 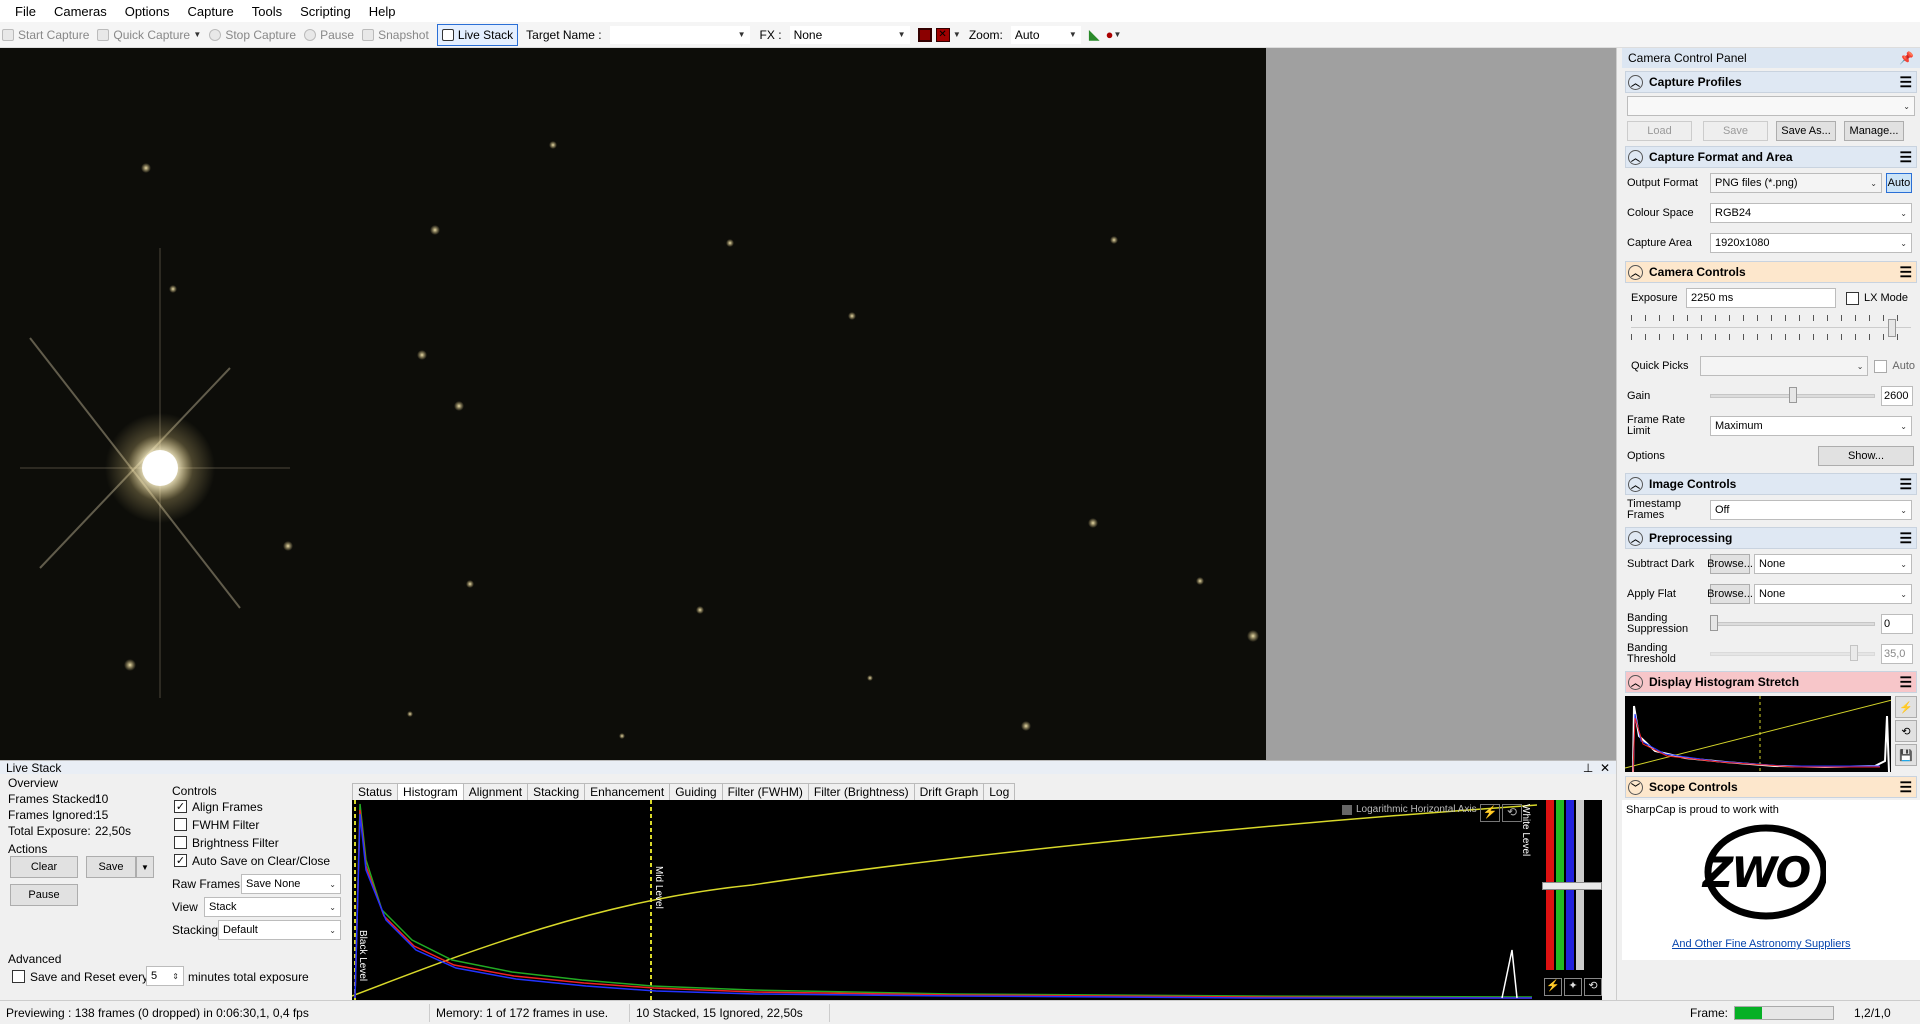 What do you see at coordinates (1897, 624) in the screenshot?
I see `banding-suppression-input: 0` at bounding box center [1897, 624].